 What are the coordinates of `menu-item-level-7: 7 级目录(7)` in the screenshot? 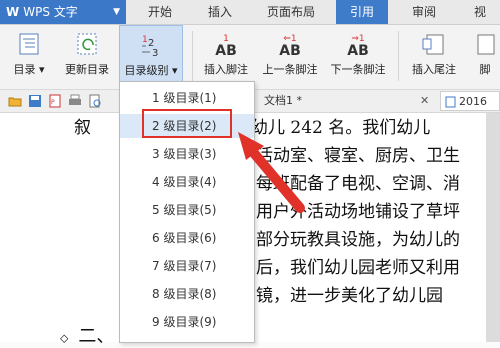 It's located at (187, 266).